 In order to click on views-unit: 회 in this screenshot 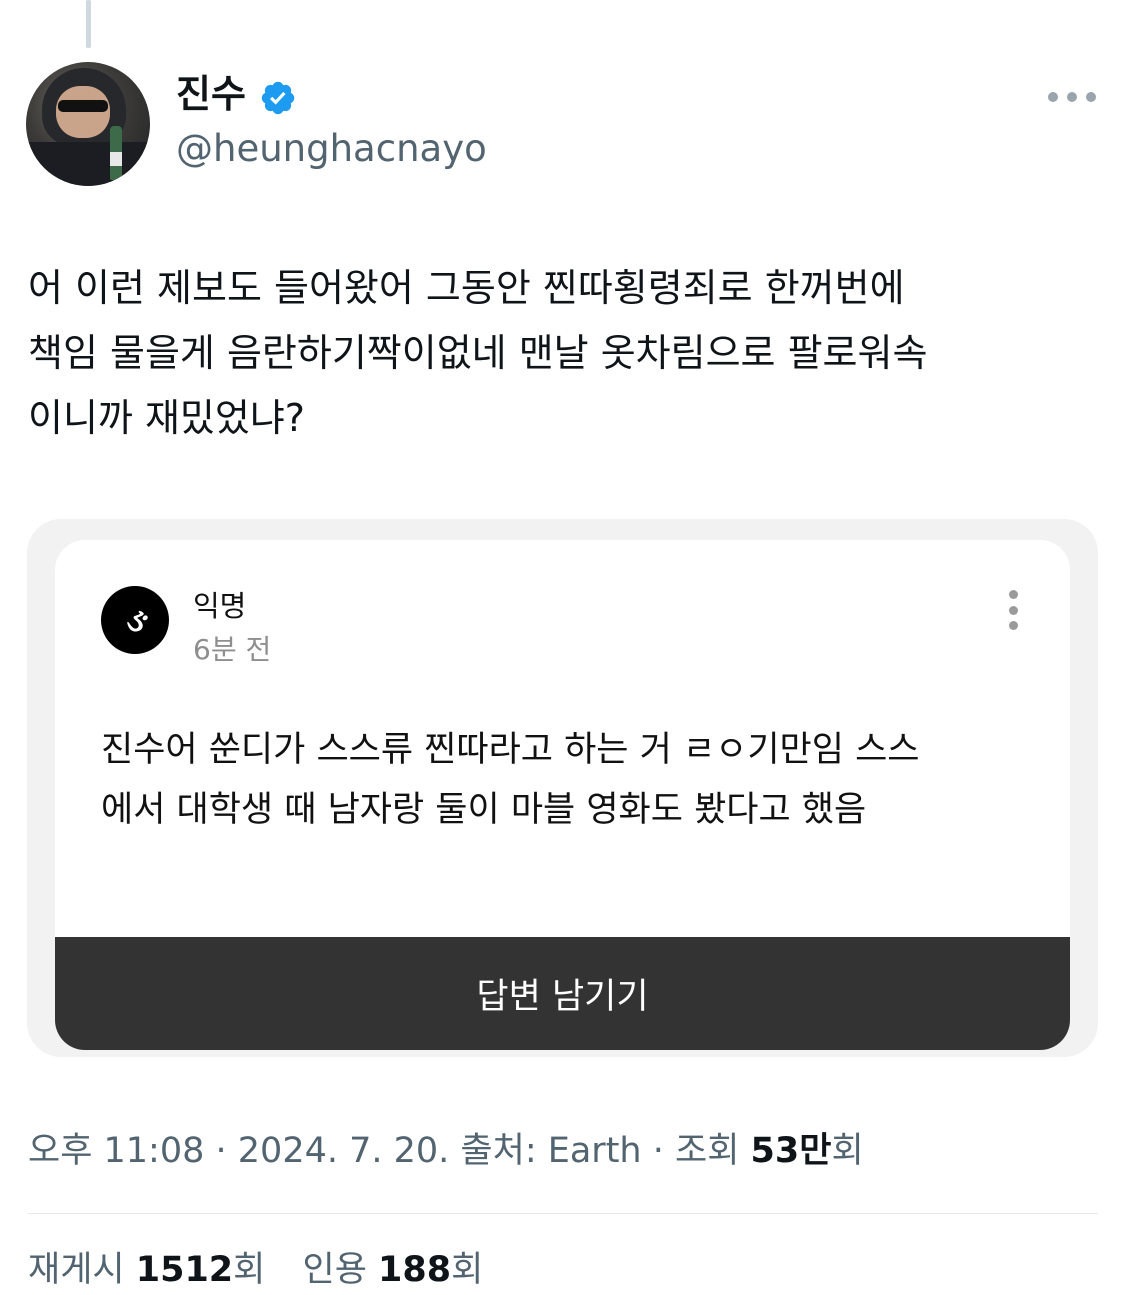, I will do `click(847, 1151)`.